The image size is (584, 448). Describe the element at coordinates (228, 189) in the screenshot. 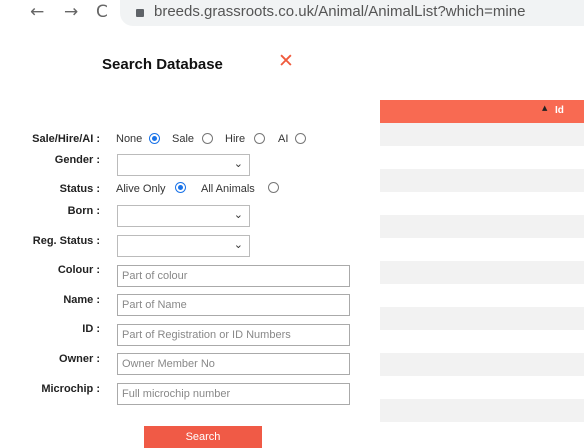

I see `option-all-animals-label: All Animals` at that location.